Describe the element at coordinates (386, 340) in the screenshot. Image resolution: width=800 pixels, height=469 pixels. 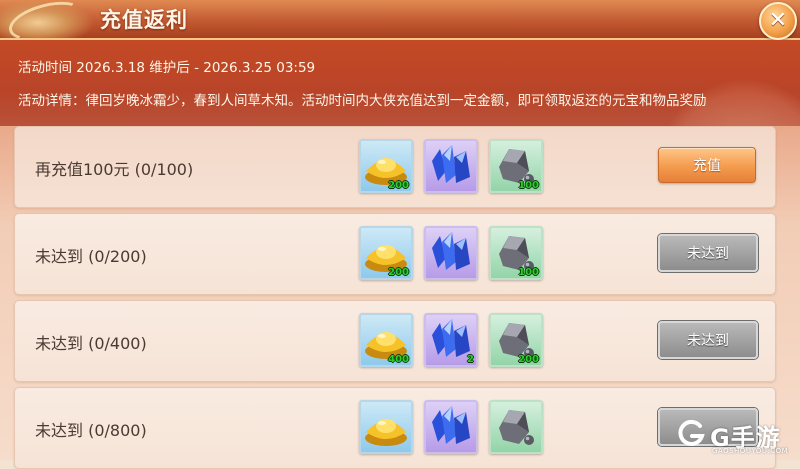
I see `gold-ingot-icon: 400` at that location.